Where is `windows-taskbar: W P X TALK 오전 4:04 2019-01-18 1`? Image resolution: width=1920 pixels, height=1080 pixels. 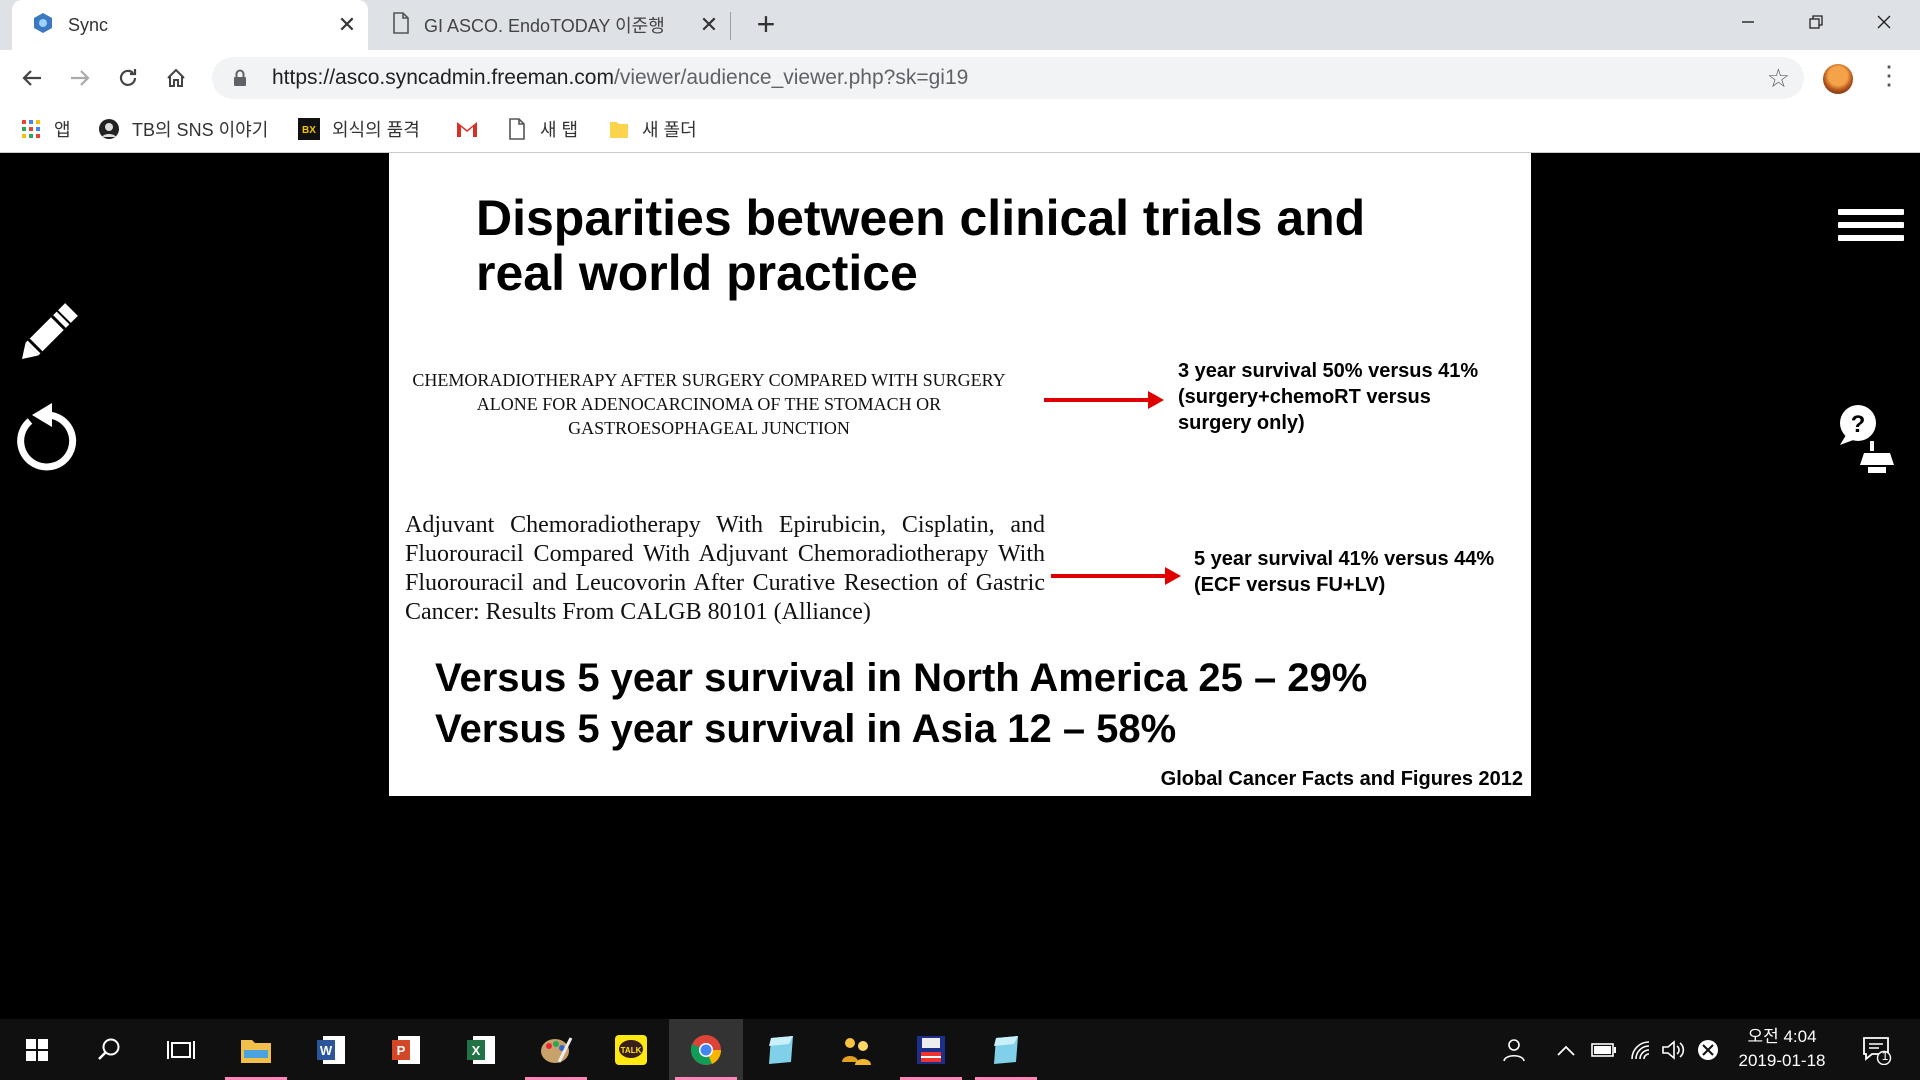
windows-taskbar: W P X TALK 오전 4:04 2019-01-18 1 is located at coordinates (960, 1049).